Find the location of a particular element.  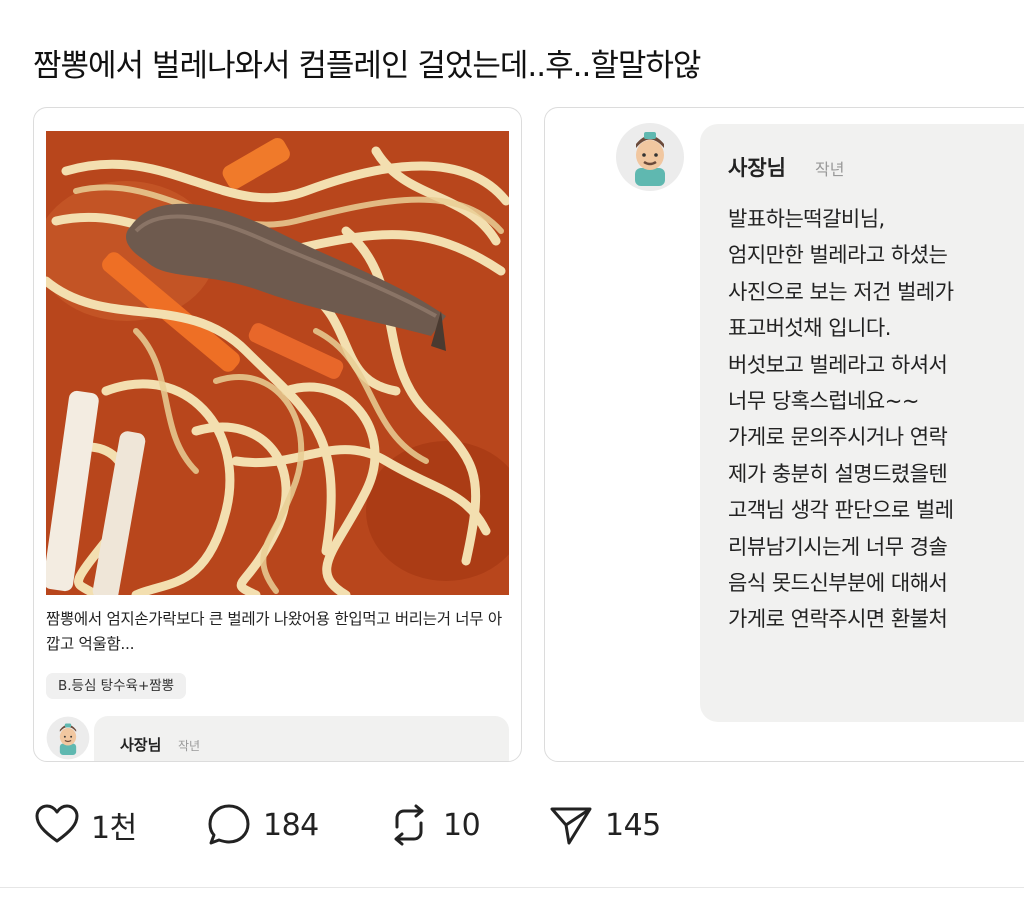

reply-line: 표고버섯채 입니다. is located at coordinates (809, 328).